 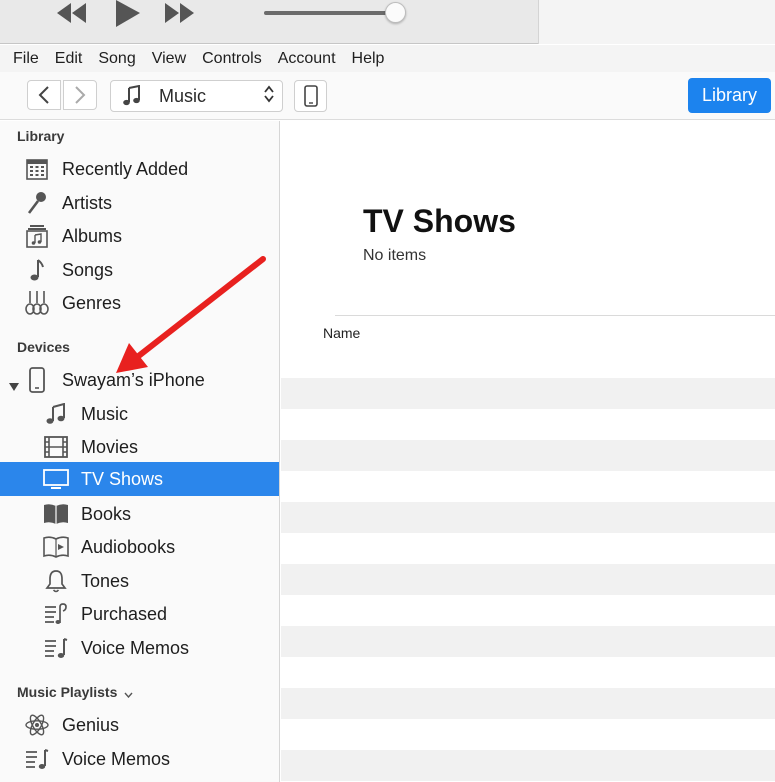 I want to click on guitars-icon, so click(x=37, y=303).